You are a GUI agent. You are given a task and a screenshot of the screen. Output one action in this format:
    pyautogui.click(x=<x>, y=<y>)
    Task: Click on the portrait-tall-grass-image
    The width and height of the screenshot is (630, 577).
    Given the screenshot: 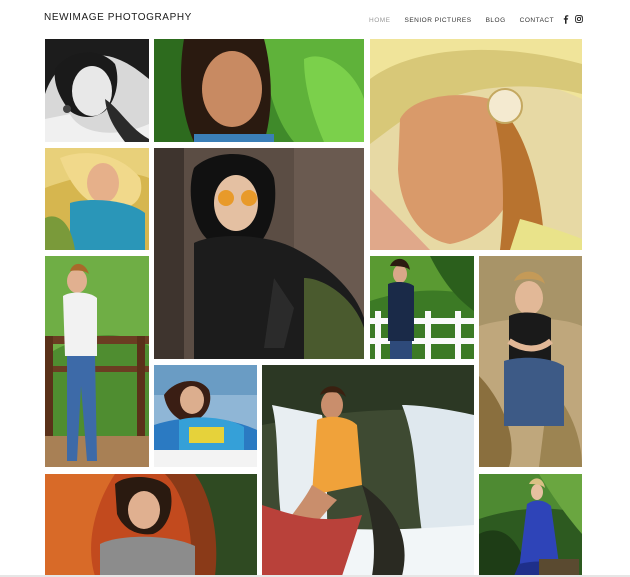 What is the action you would take?
    pyautogui.click(x=530, y=361)
    